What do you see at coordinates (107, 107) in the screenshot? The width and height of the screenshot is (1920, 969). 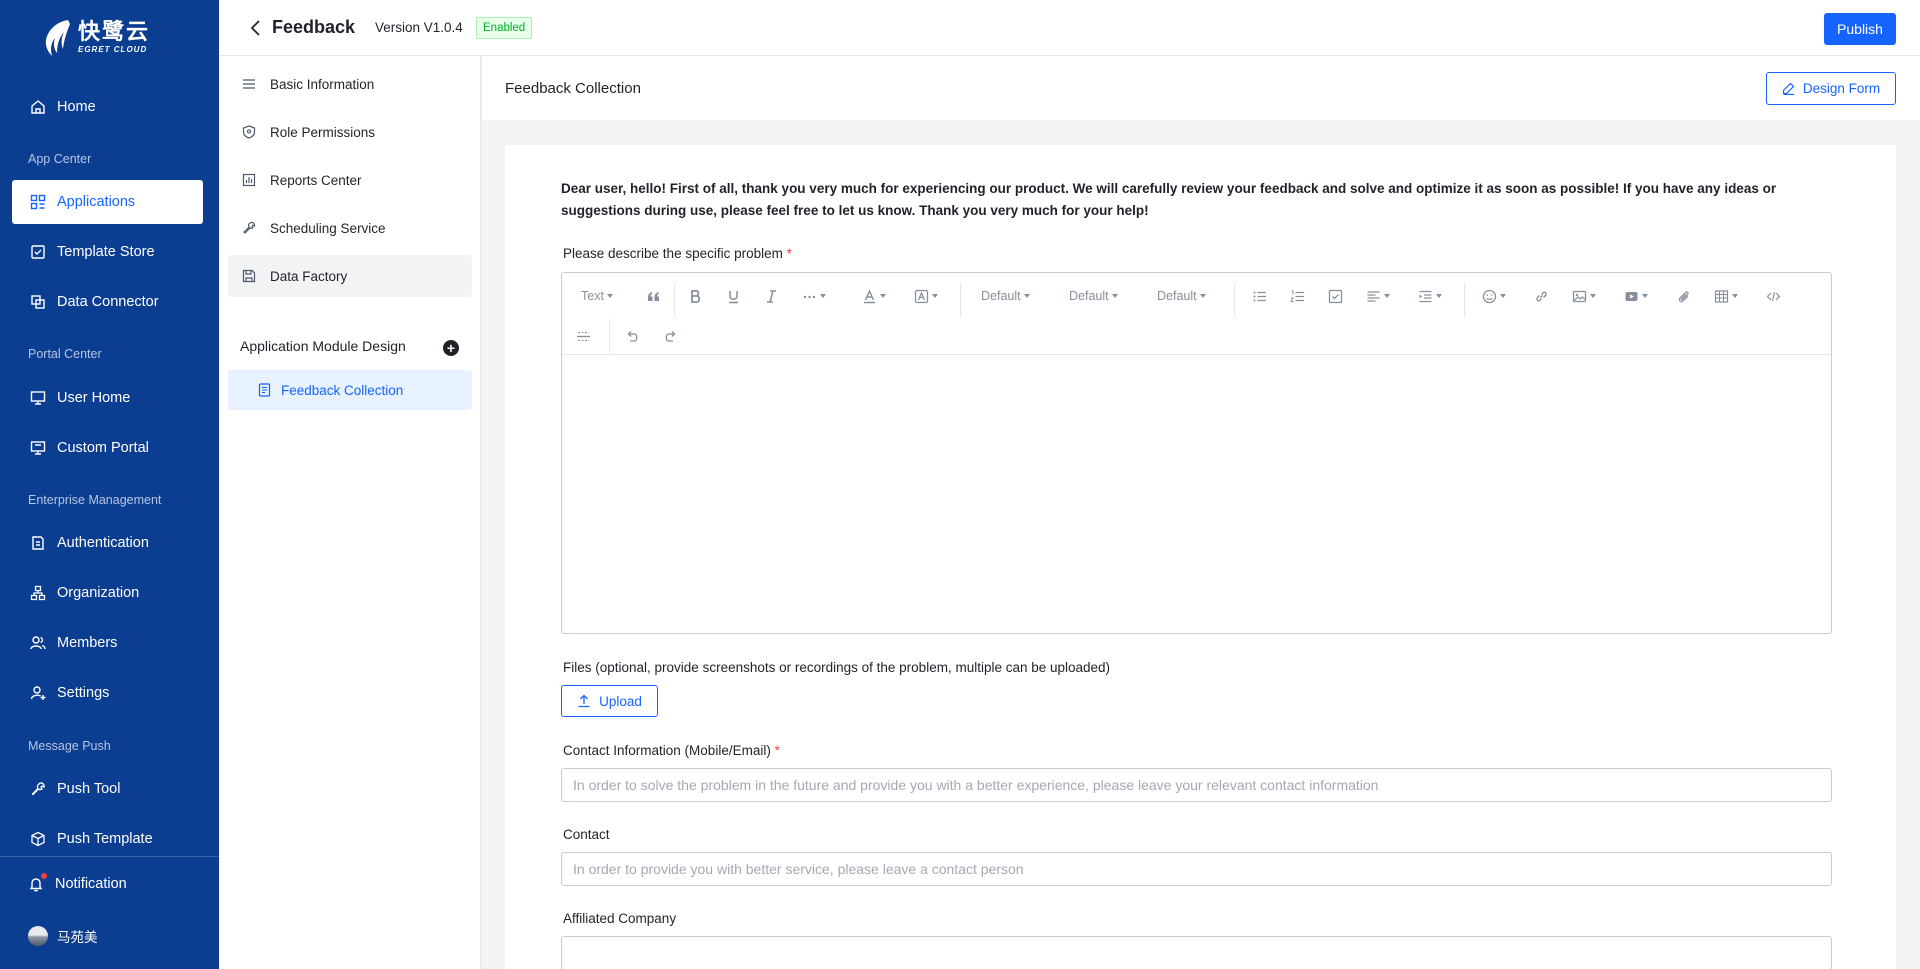 I see `nav-home: Home` at bounding box center [107, 107].